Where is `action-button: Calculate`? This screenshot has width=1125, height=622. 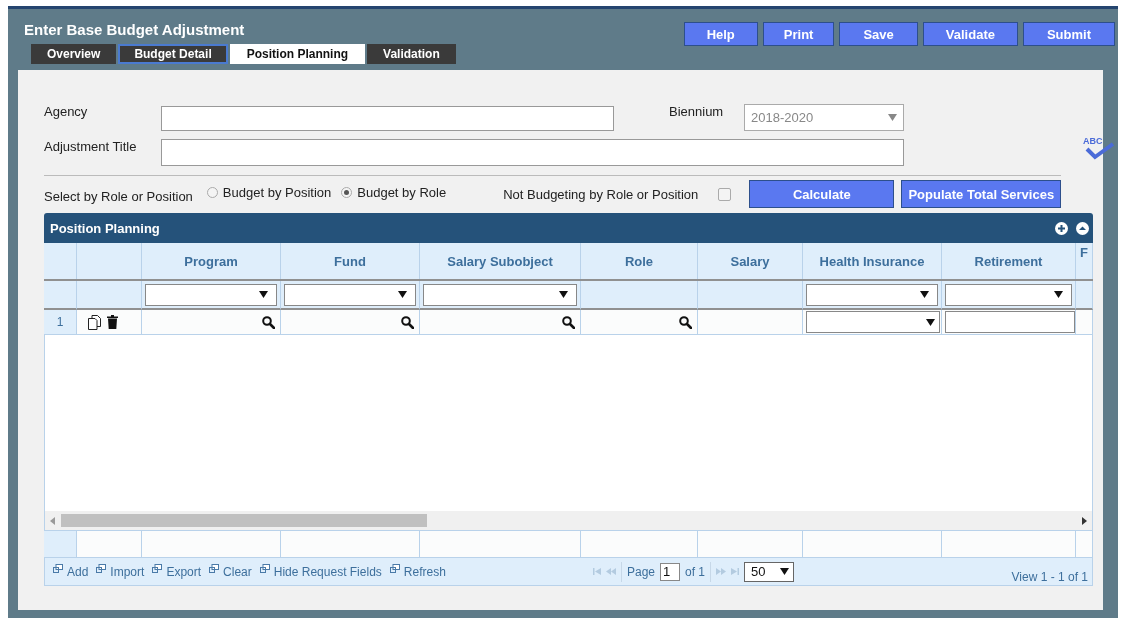
action-button: Calculate is located at coordinates (822, 194).